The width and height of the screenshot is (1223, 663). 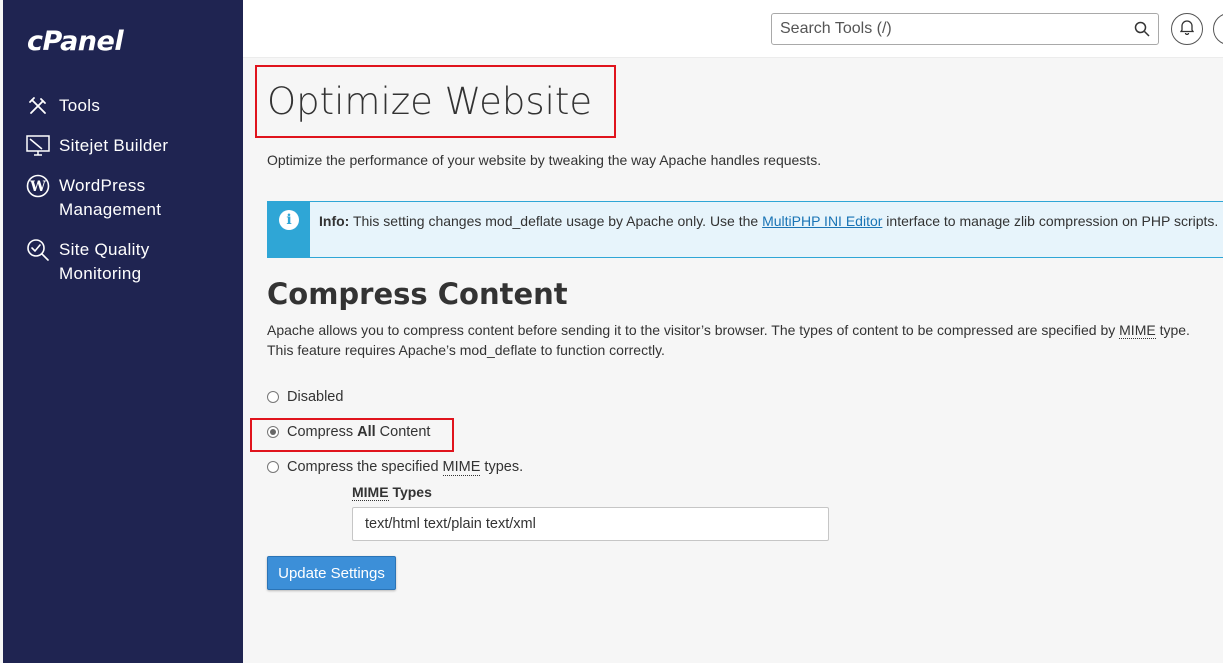 What do you see at coordinates (733, 29) in the screenshot?
I see `top-header` at bounding box center [733, 29].